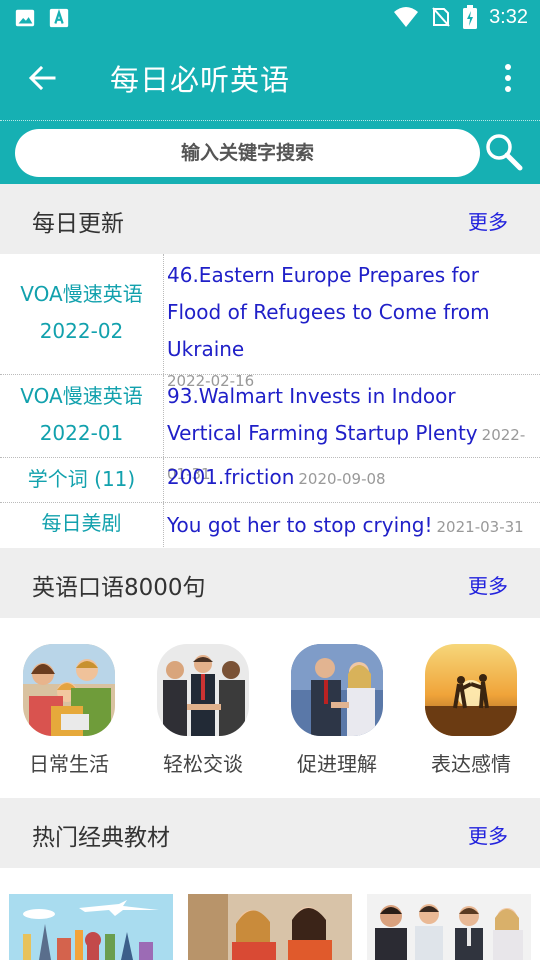  What do you see at coordinates (25, 18) in the screenshot?
I see `image-icon` at bounding box center [25, 18].